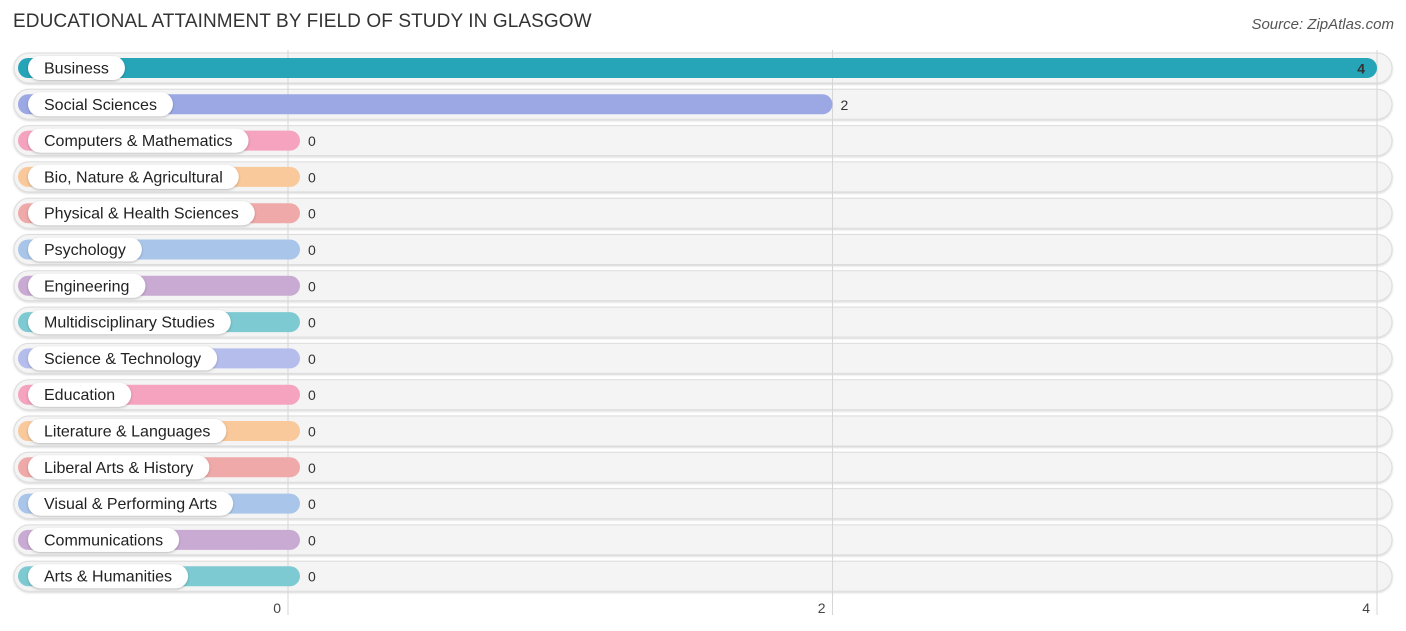 This screenshot has width=1406, height=631. I want to click on category-label: Social Sciences, so click(100, 105).